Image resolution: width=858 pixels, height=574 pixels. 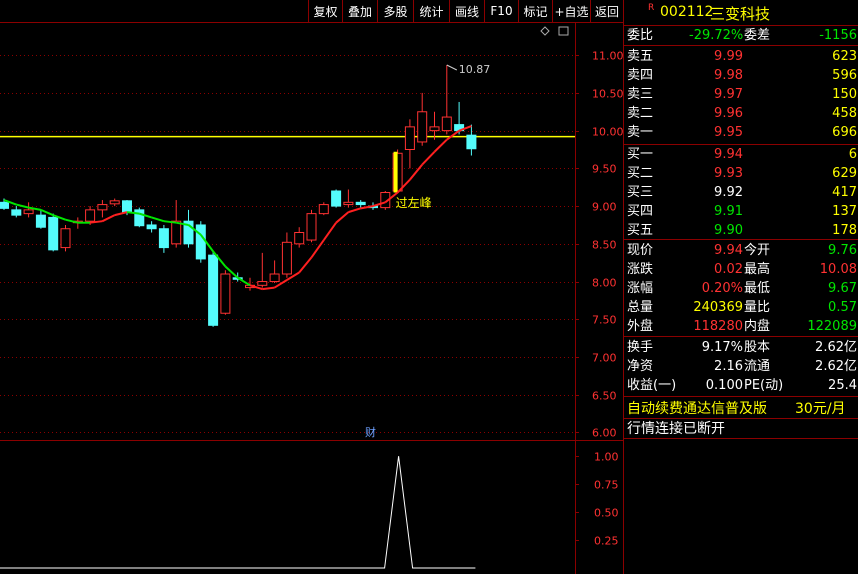 What do you see at coordinates (742, 95) in the screenshot?
I see `ask-row: 卖三 9.97 150` at bounding box center [742, 95].